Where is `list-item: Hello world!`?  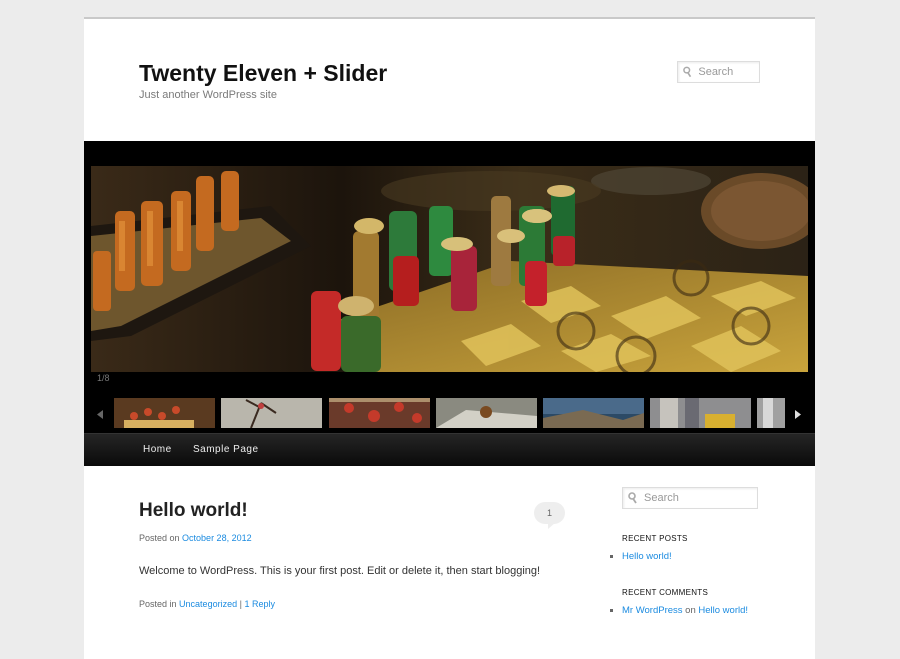 list-item: Hello world! is located at coordinates (647, 556).